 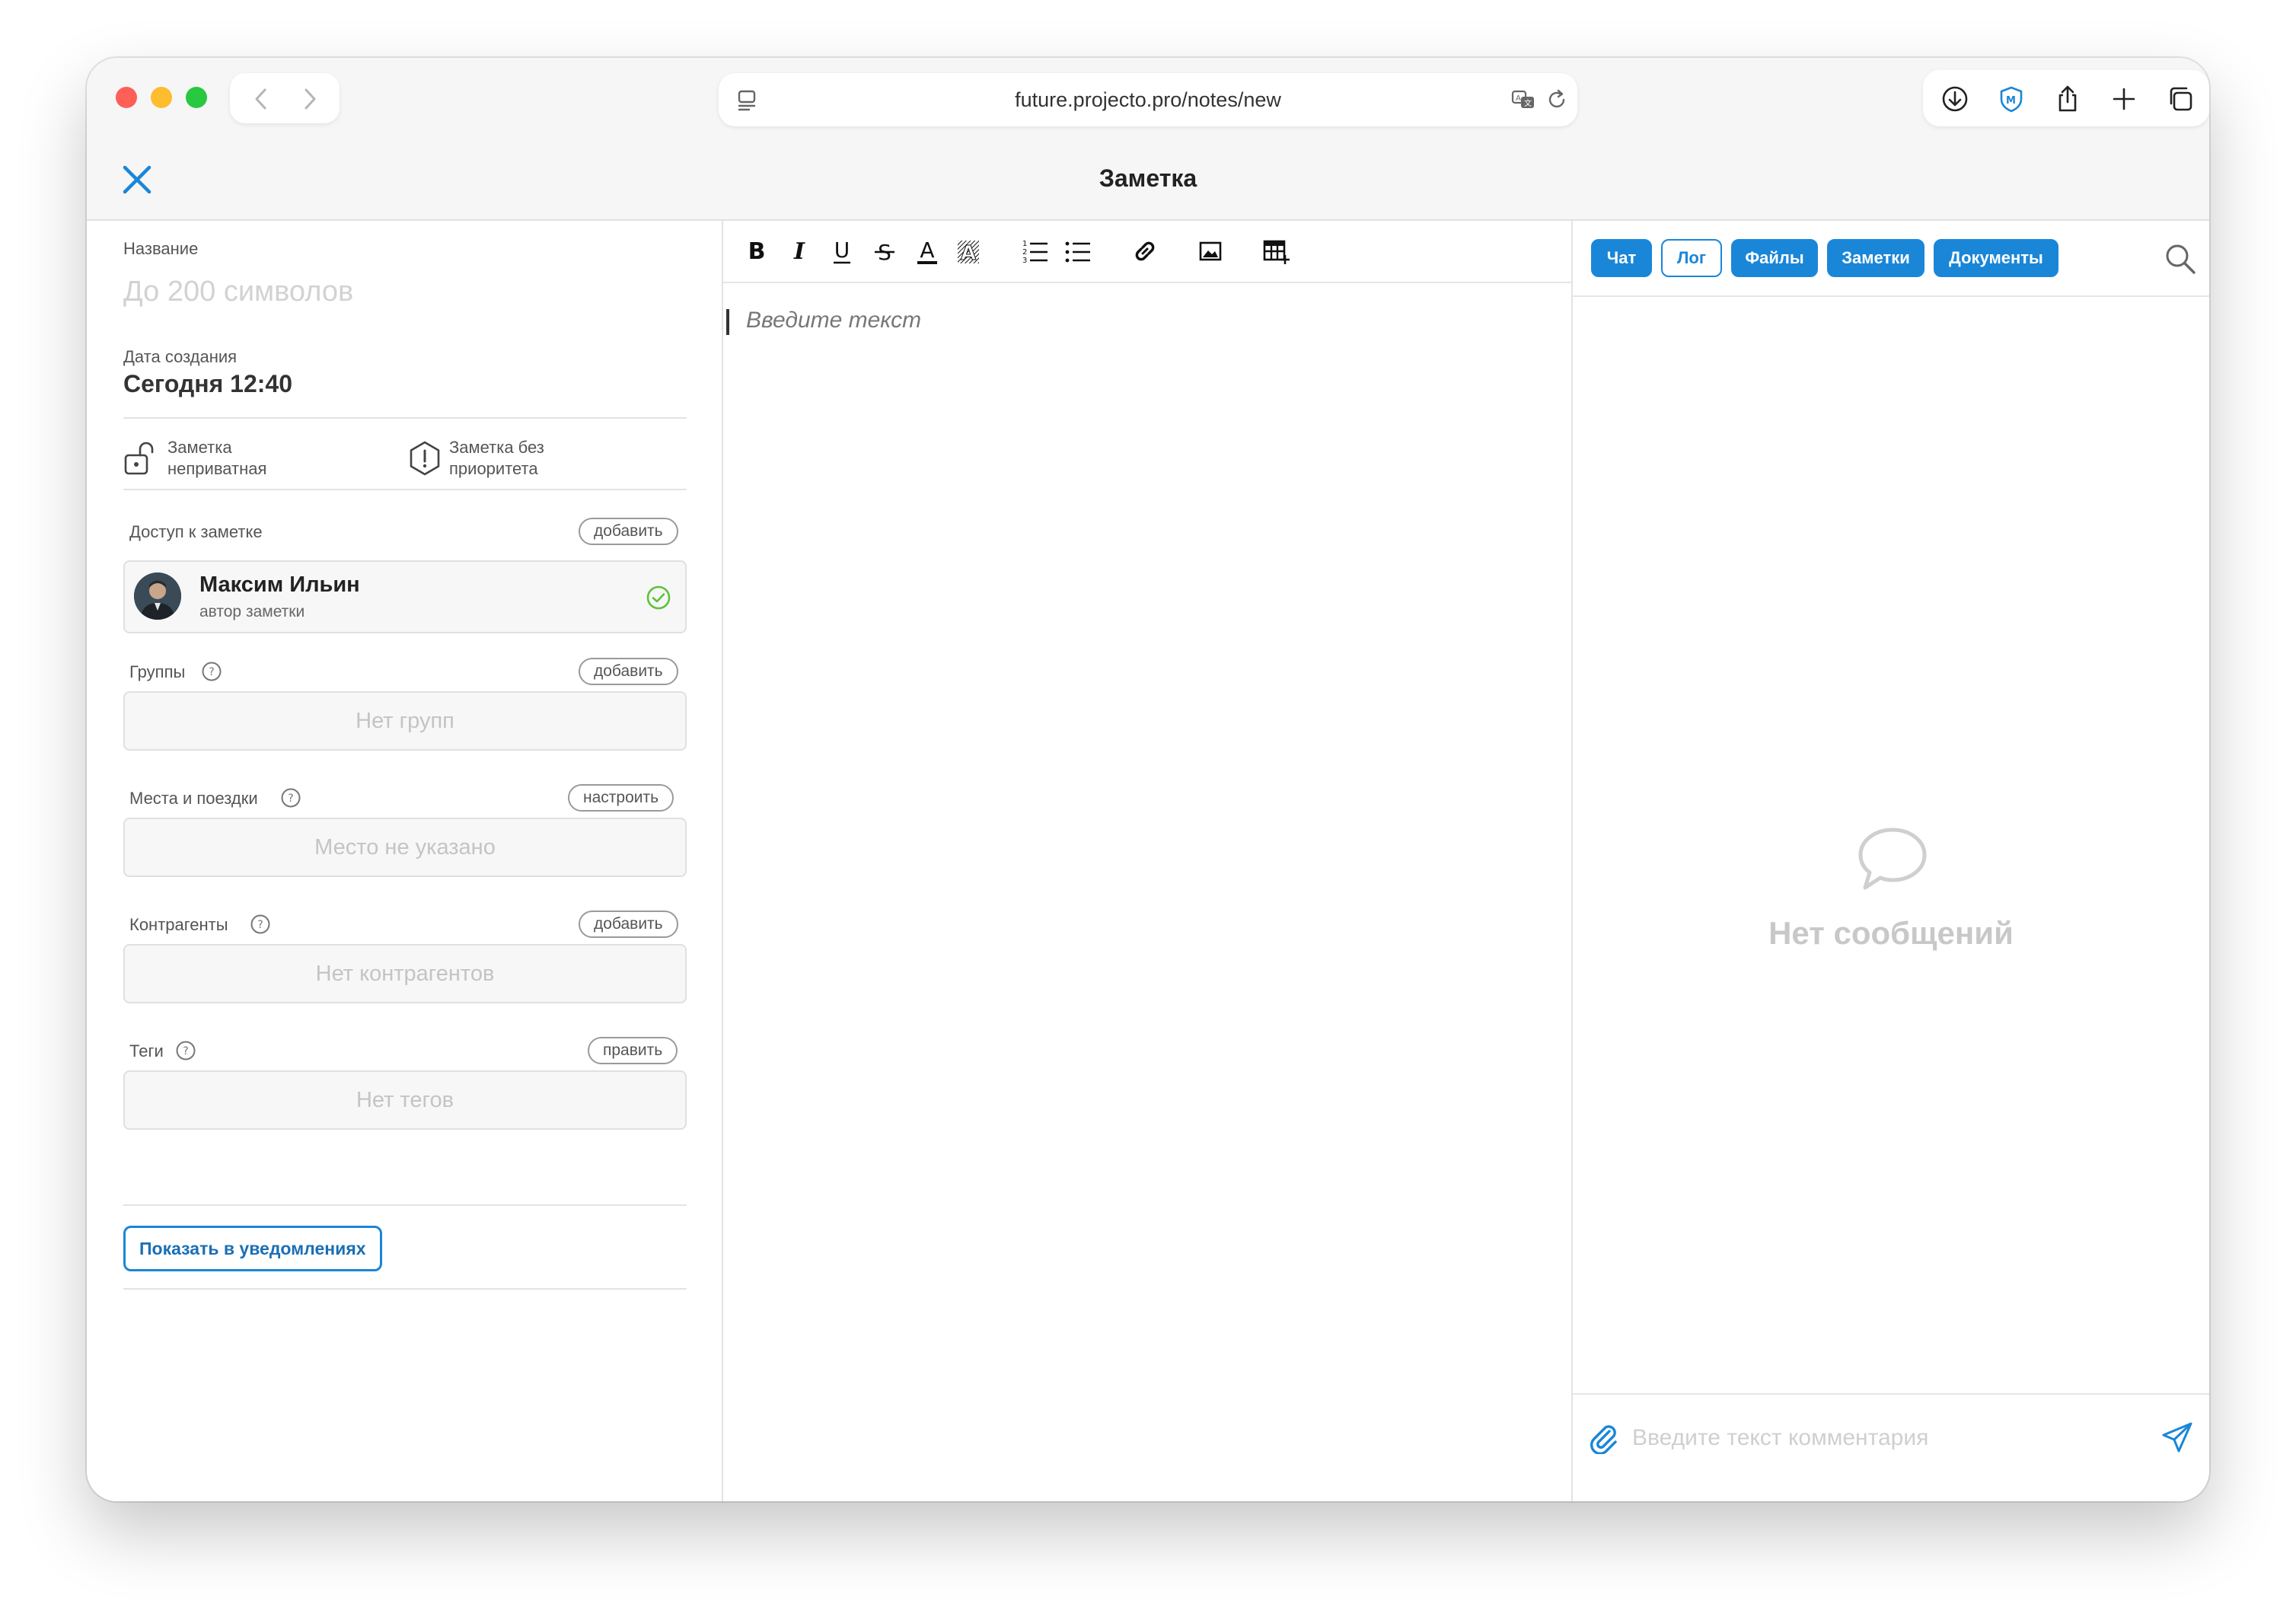 I want to click on url-text: future.projecto.pro/notes/new, so click(x=1148, y=99).